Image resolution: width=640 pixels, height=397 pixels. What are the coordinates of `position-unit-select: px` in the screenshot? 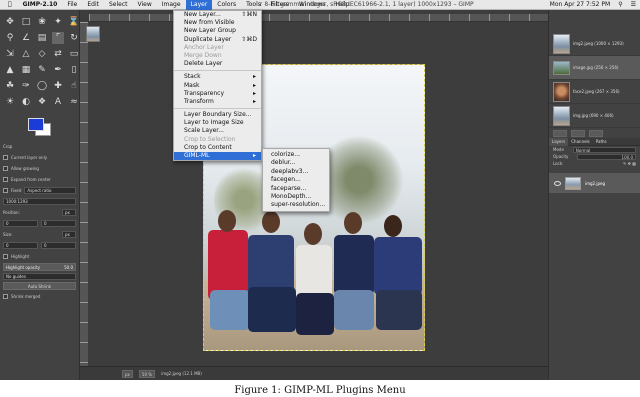 It's located at (69, 212).